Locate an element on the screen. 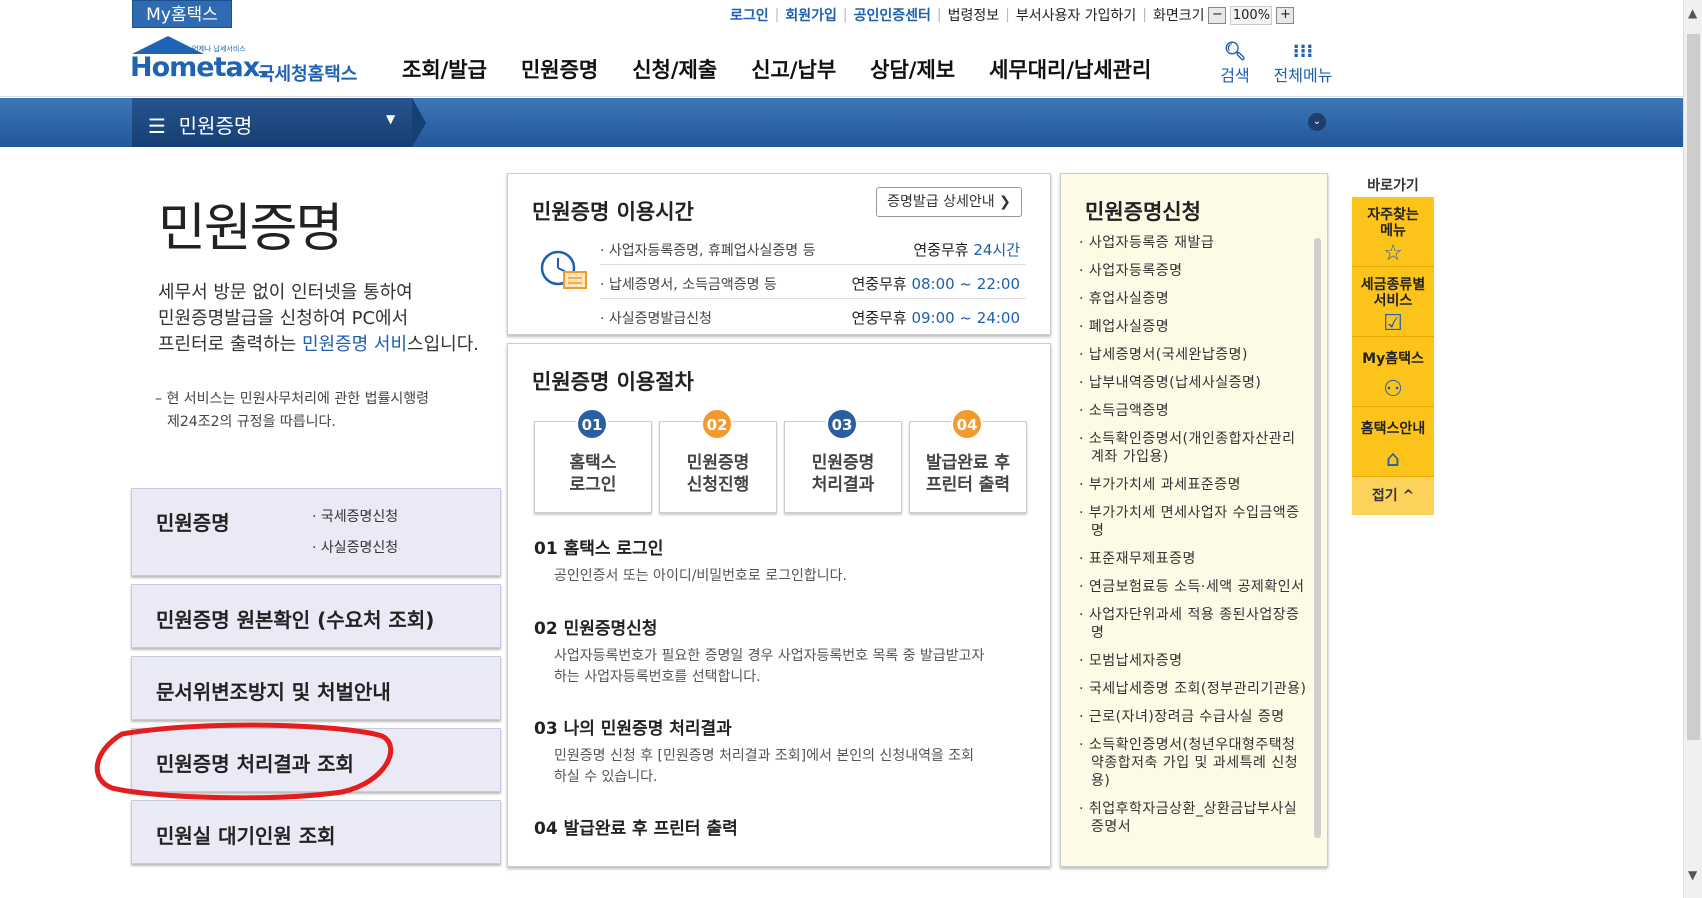 This screenshot has width=1702, height=898. star-icon: ☆ is located at coordinates (1393, 253).